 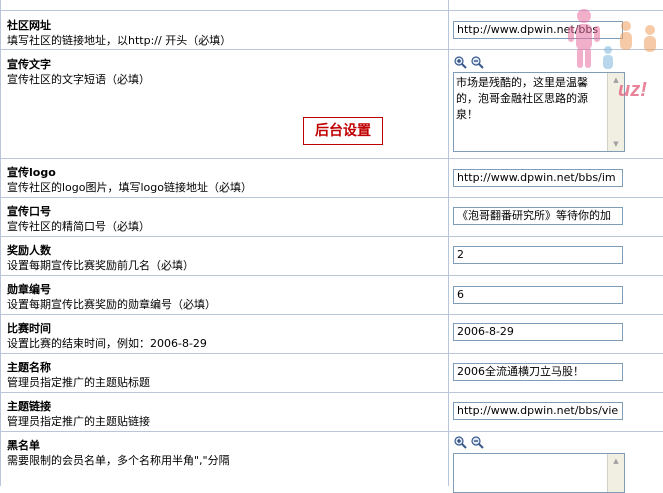 I want to click on topic-name-title: 主题名称, so click(x=29, y=367).